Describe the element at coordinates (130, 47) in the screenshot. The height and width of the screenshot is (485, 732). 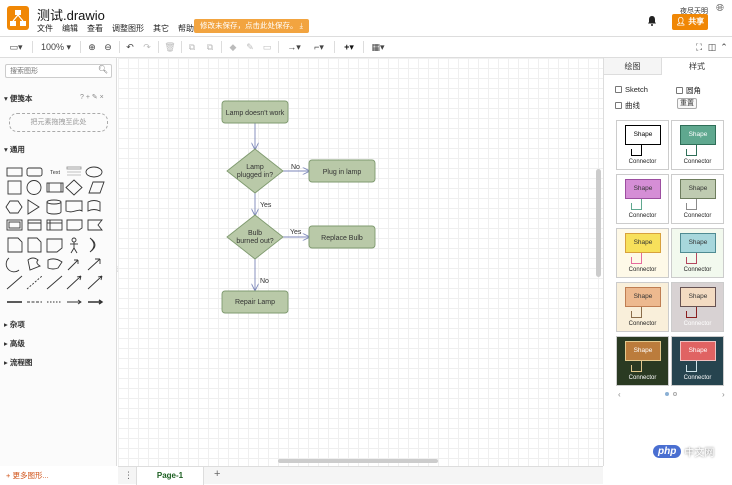
I see `undo-icon: ↶` at that location.